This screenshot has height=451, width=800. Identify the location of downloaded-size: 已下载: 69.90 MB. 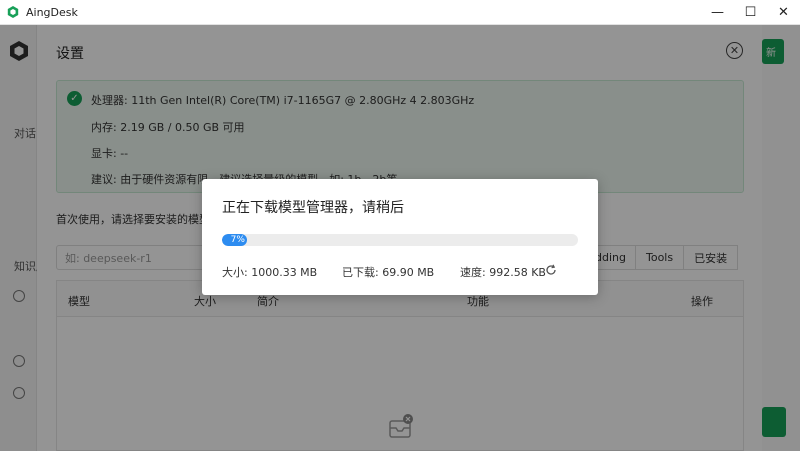
(388, 272).